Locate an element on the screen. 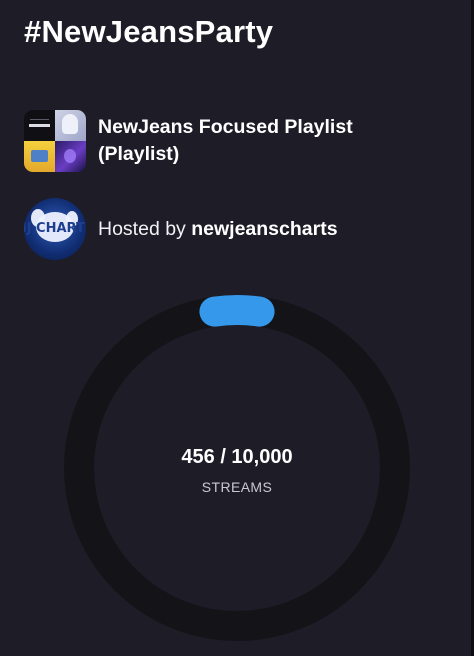 The height and width of the screenshot is (656, 474). stream-count: 456 / 10,000 is located at coordinates (237, 457).